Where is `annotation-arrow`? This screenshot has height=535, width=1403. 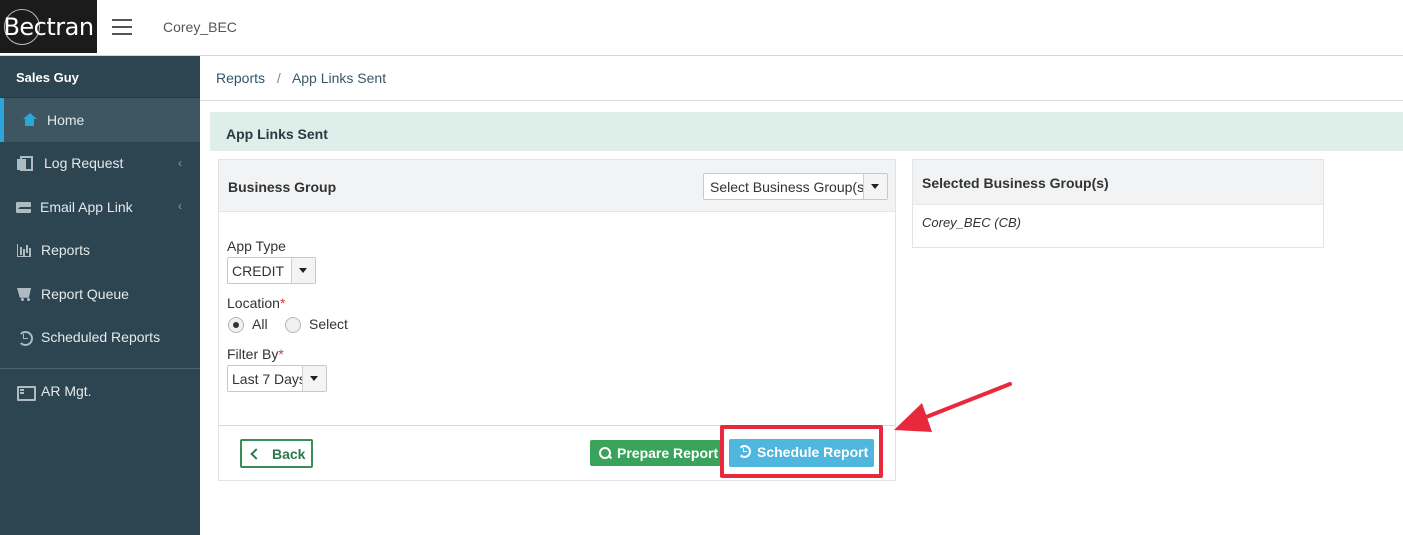
annotation-arrow is located at coordinates (953, 407).